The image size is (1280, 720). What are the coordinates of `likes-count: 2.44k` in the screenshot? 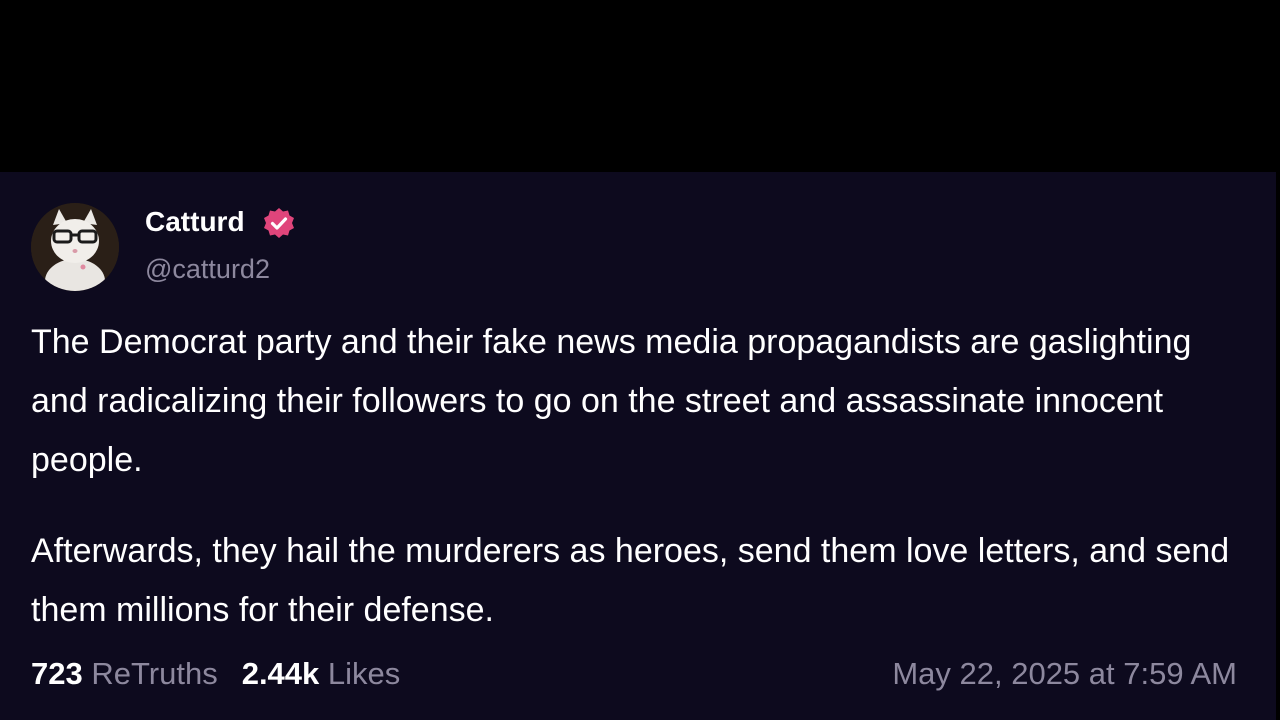 It's located at (280, 673).